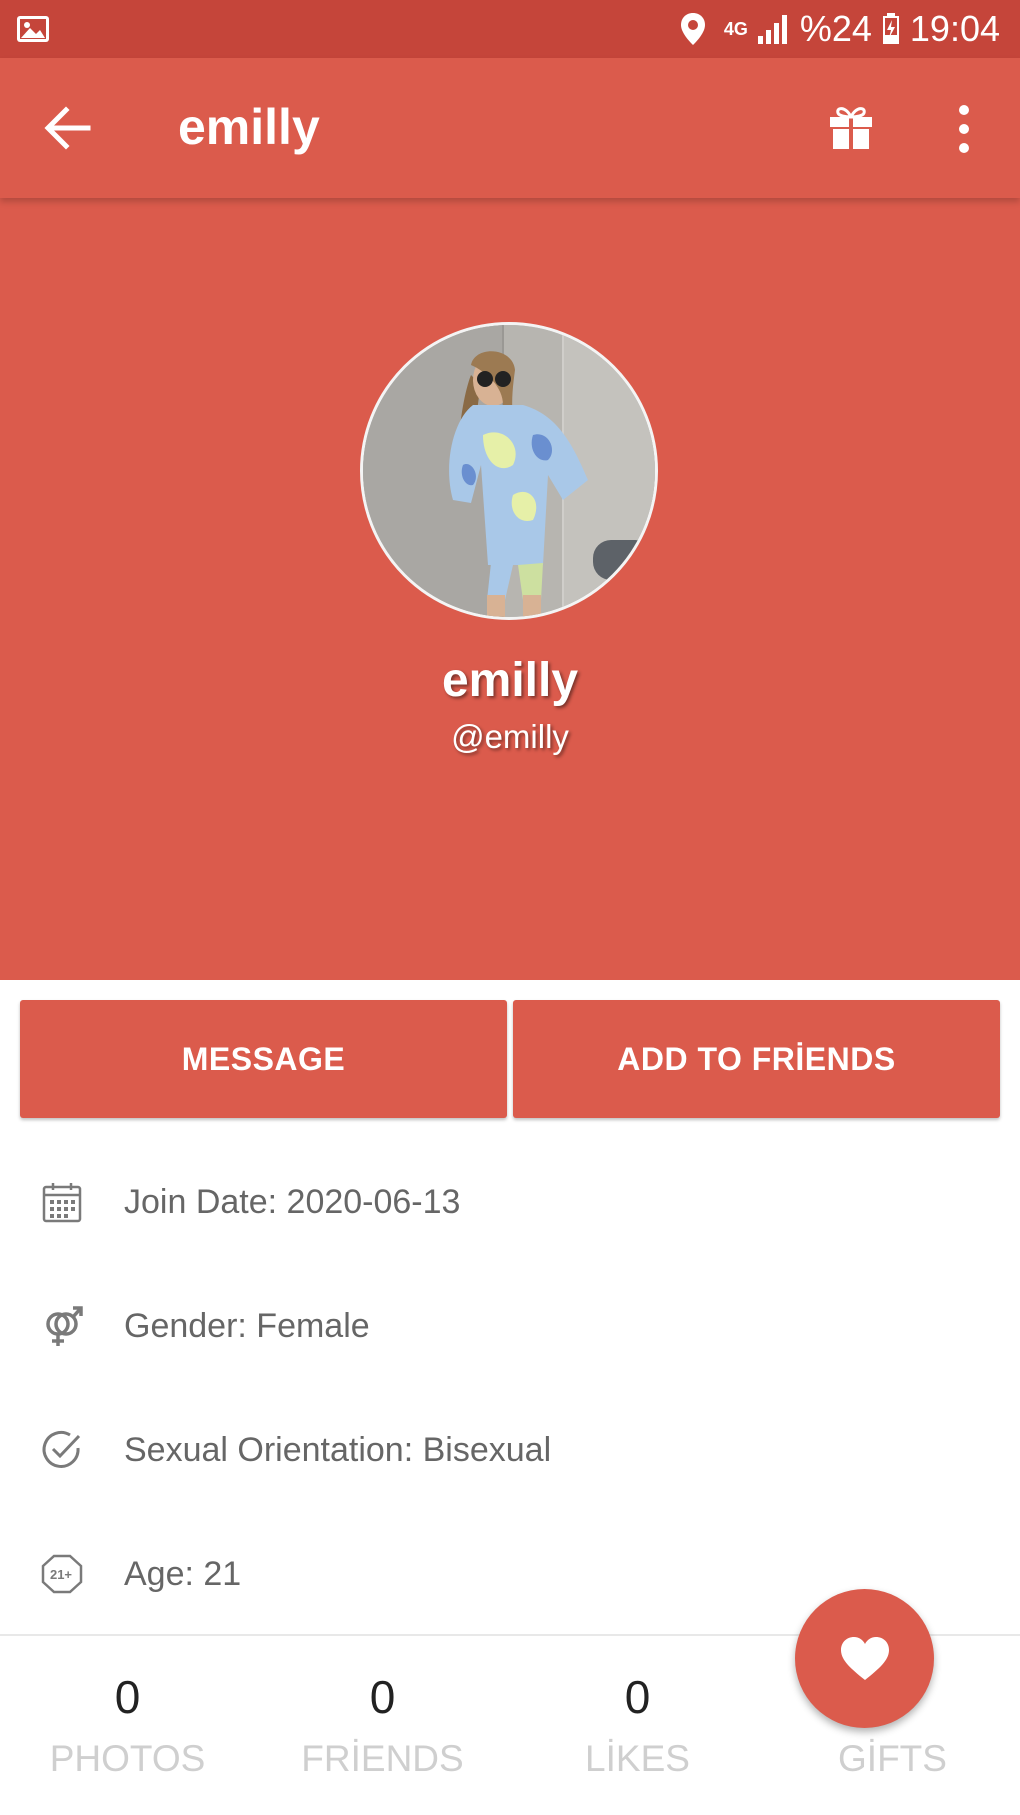  I want to click on orientation-text: Sexual Orientation: Bisexual, so click(338, 1449).